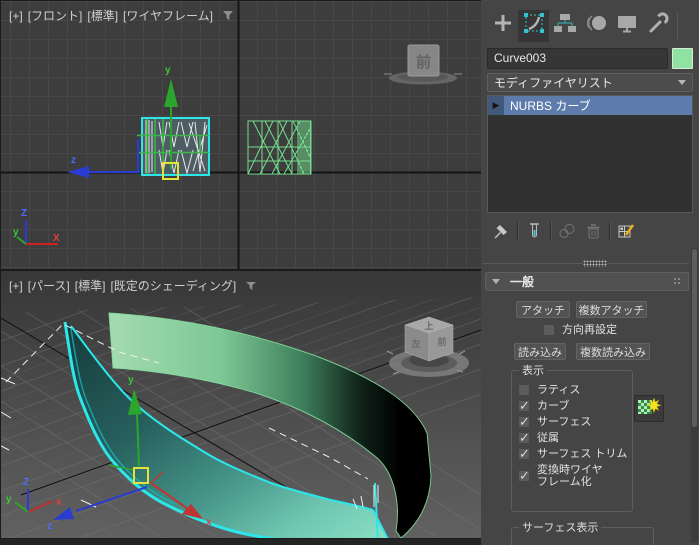 The height and width of the screenshot is (545, 699). I want to click on axis-tripod: Z x y, so click(34, 495).